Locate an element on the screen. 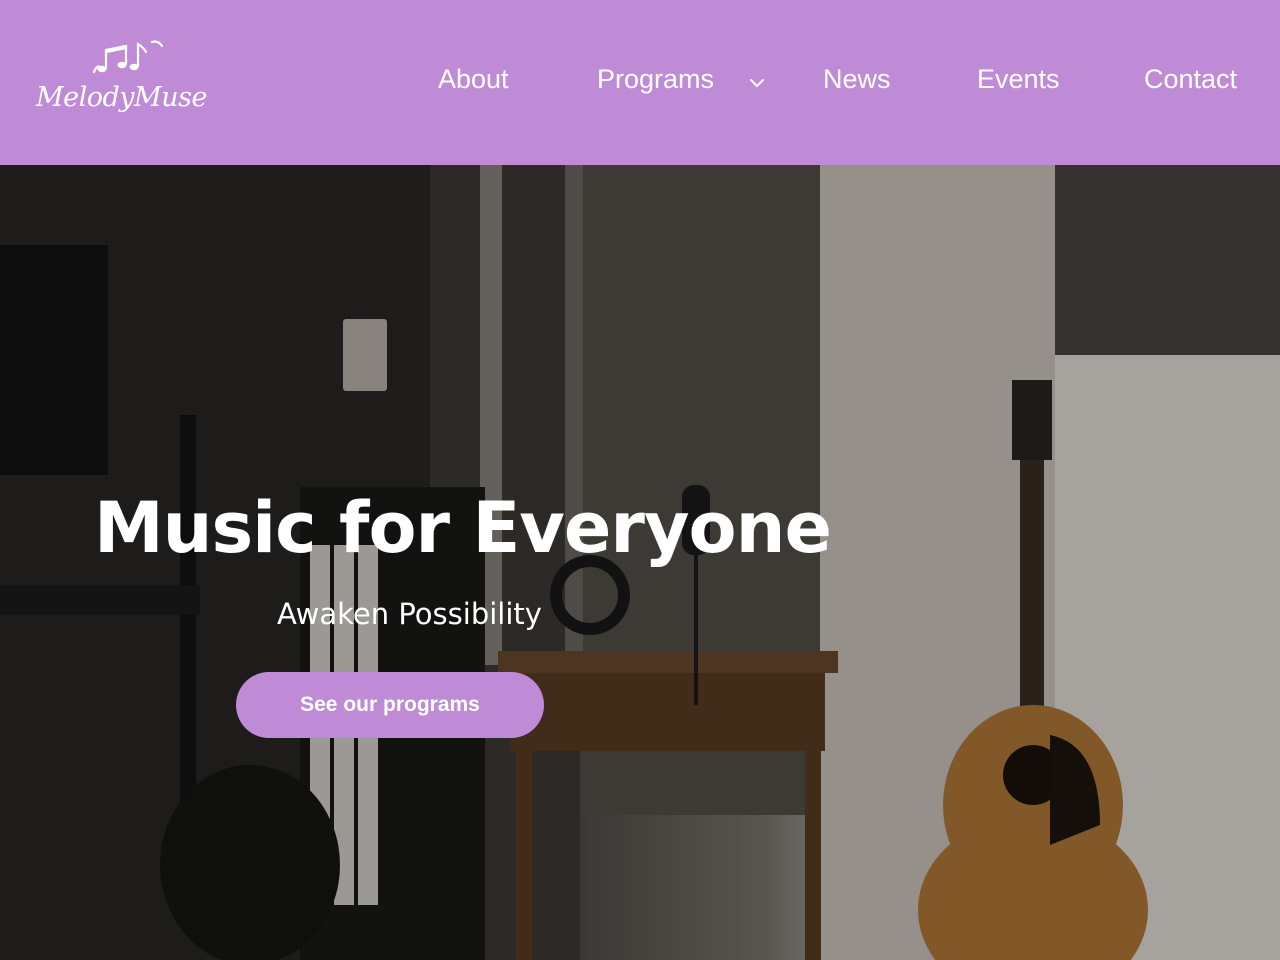 The width and height of the screenshot is (1280, 960). nav-item-news: News is located at coordinates (857, 79).